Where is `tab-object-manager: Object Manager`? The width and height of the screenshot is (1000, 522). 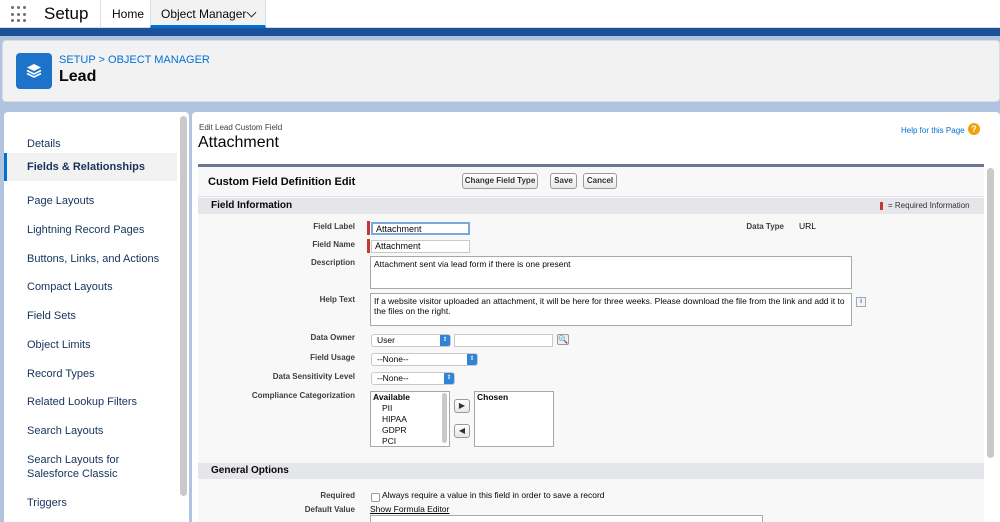 tab-object-manager: Object Manager is located at coordinates (208, 14).